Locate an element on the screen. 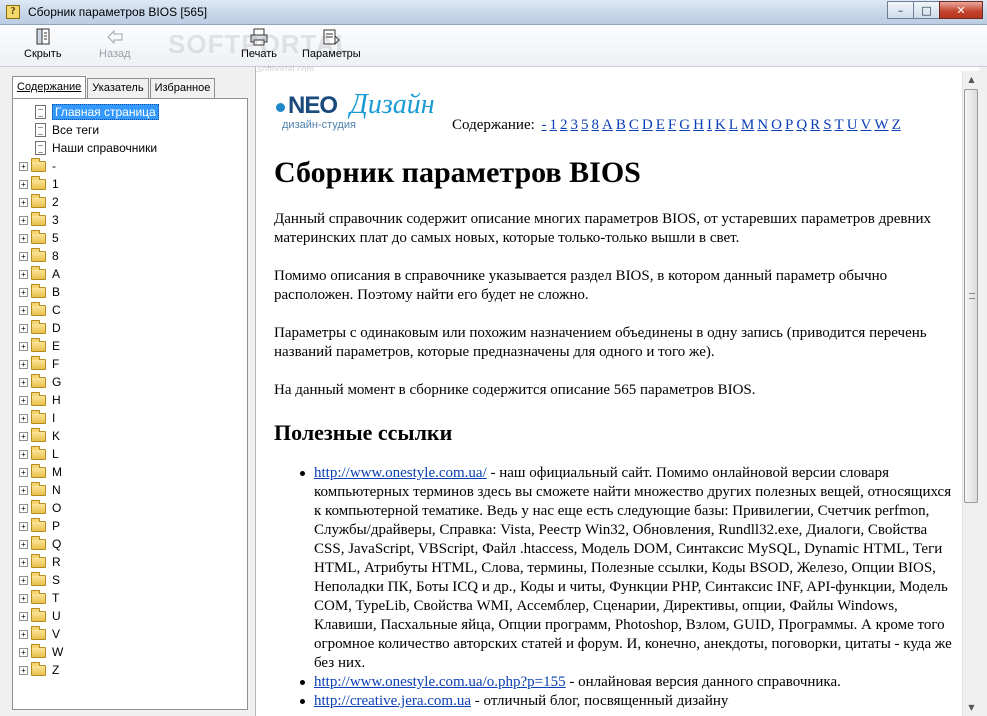 This screenshot has height=716, width=987. scroll-thumb is located at coordinates (971, 296).